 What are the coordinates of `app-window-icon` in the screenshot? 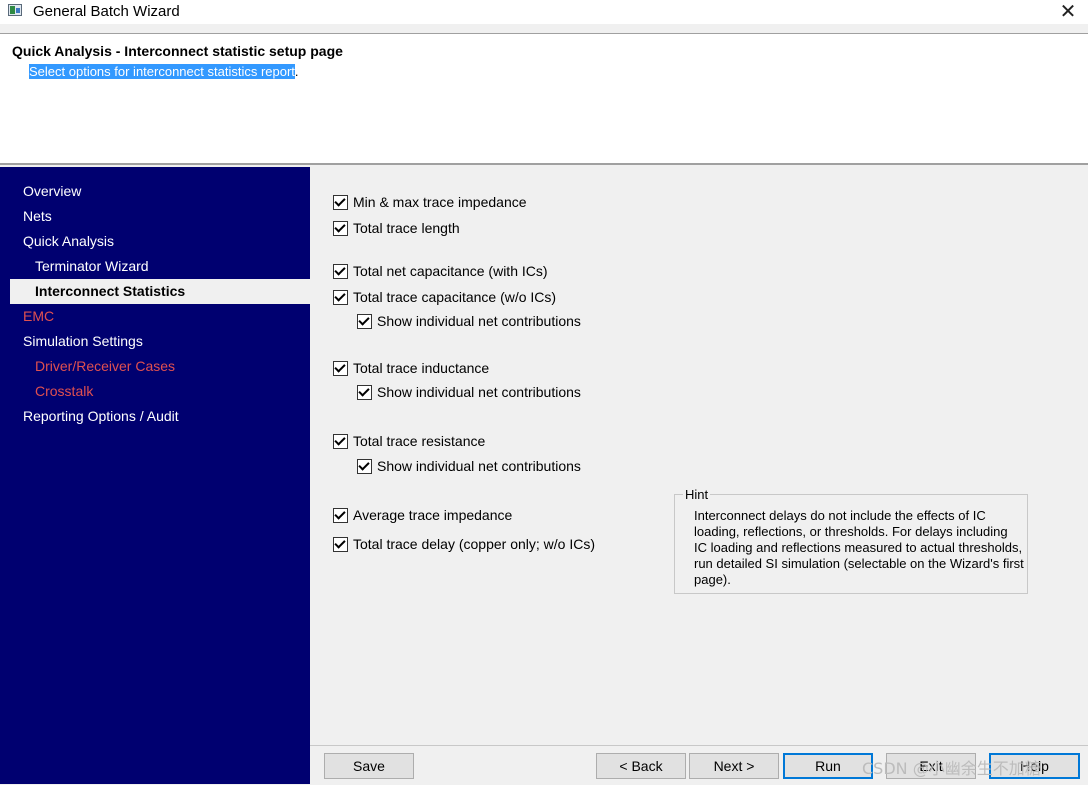 It's located at (15, 10).